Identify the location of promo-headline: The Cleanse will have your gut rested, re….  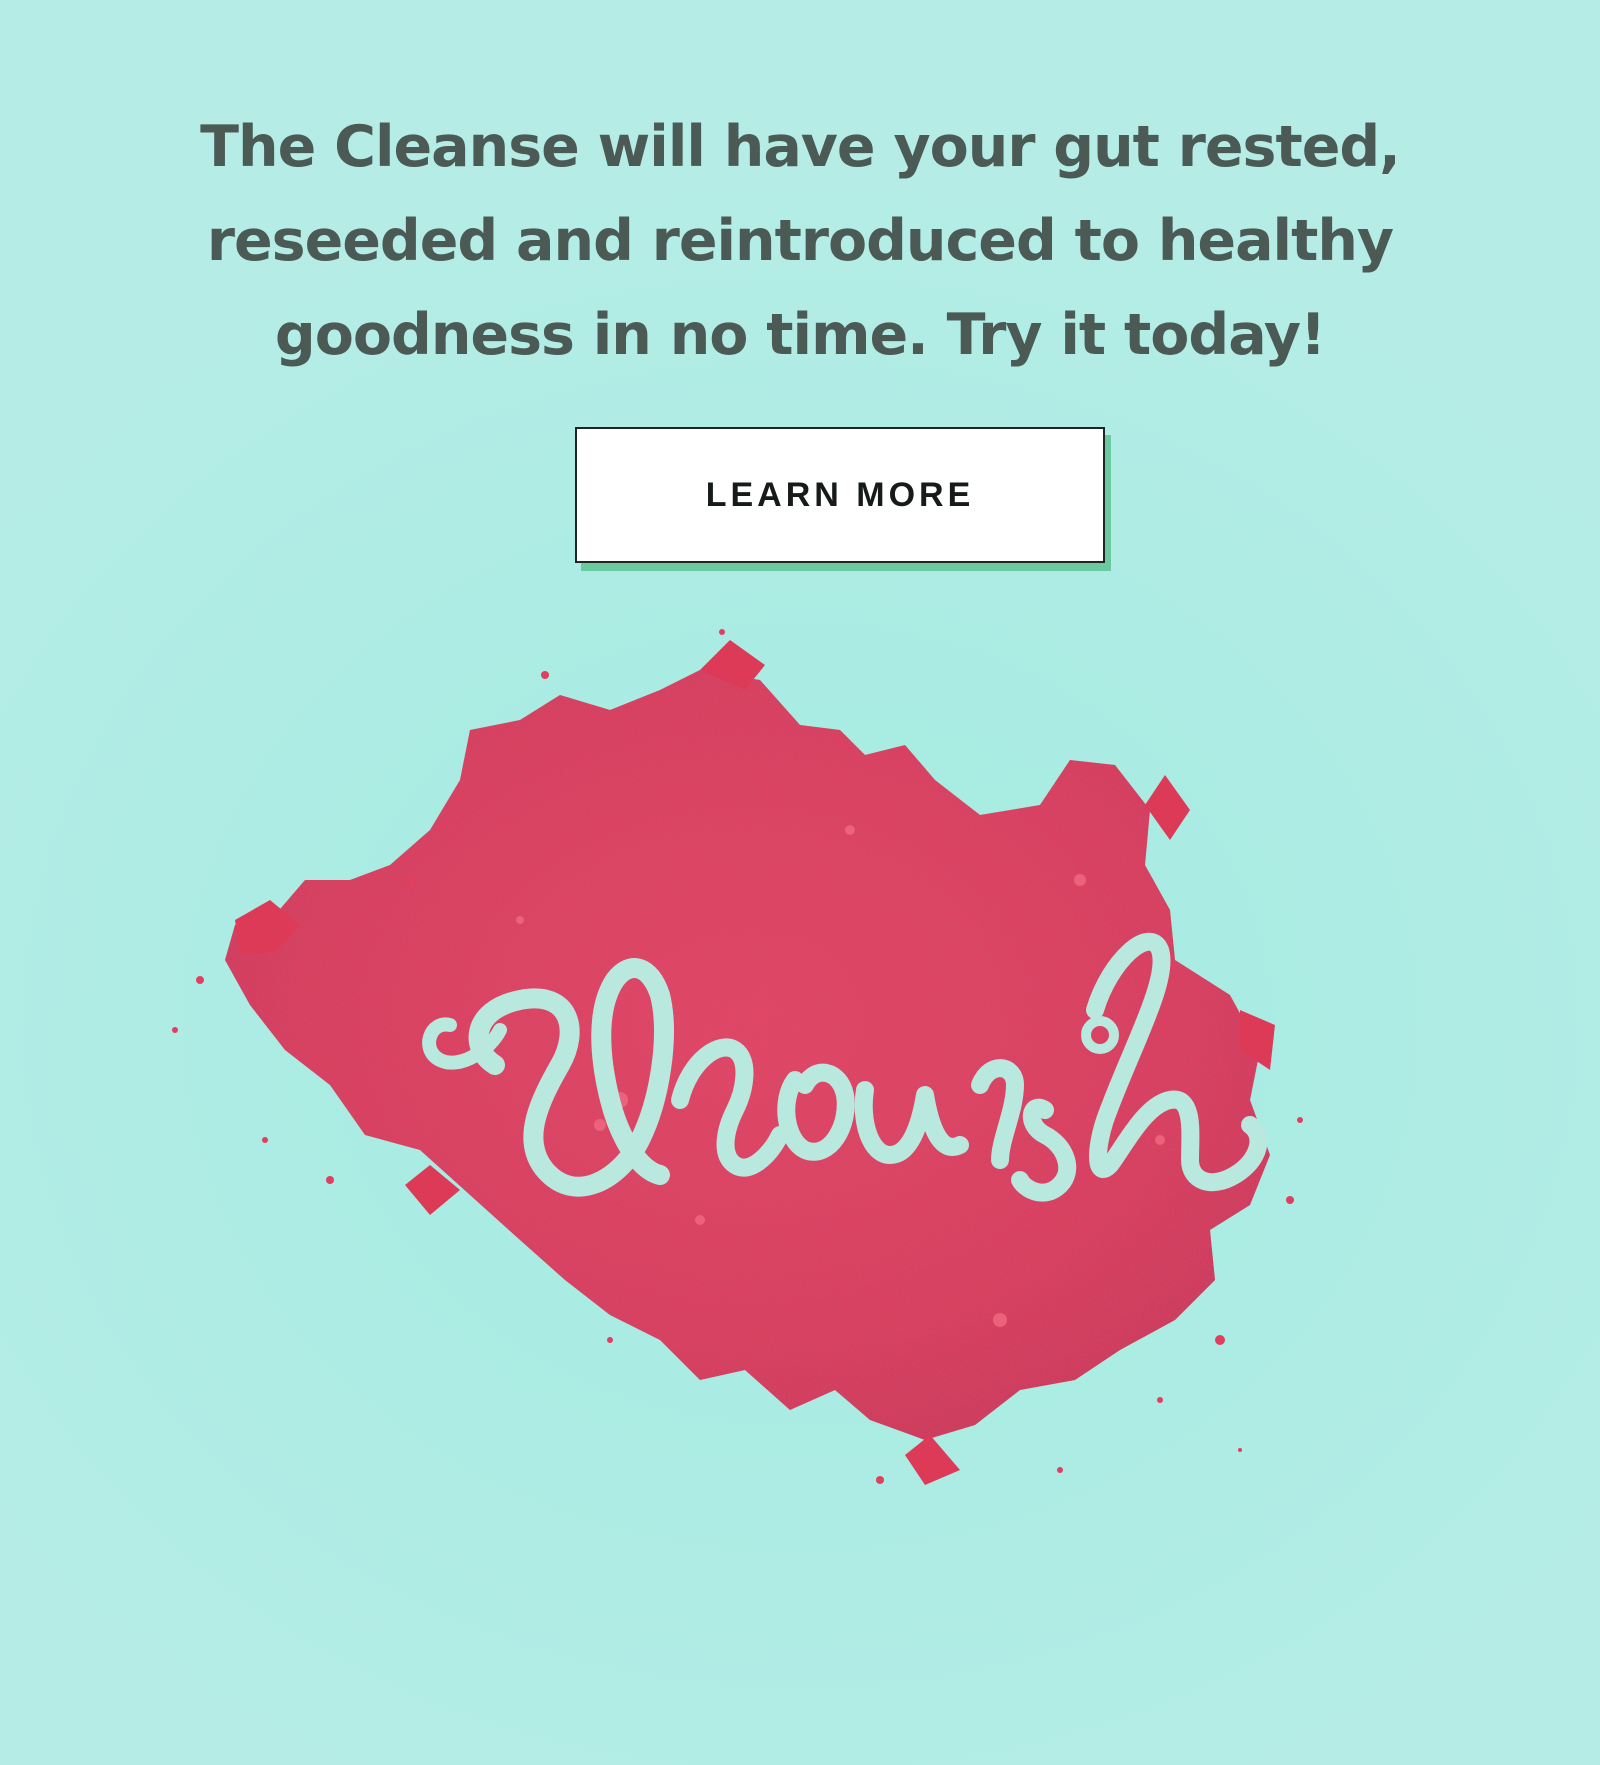
(800, 241).